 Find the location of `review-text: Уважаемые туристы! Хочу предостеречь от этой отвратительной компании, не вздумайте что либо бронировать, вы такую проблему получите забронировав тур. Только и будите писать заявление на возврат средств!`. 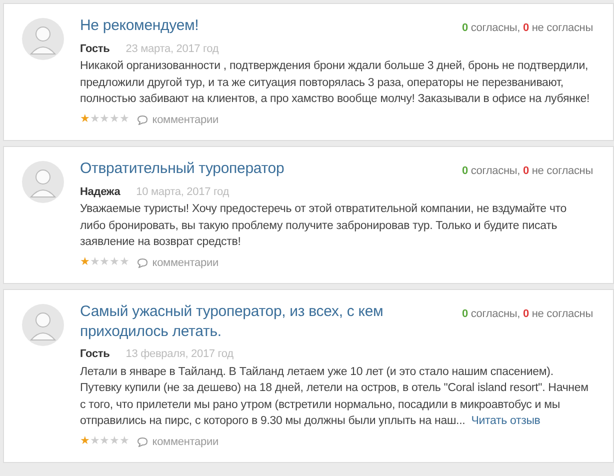

review-text: Уважаемые туристы! Хочу предостеречь от этой отвратительной компании, не вздумайте что либо бронировать, вы такую проблему получите забронировав тур. Только и будите писать заявление на возврат средств! is located at coordinates (324, 226).